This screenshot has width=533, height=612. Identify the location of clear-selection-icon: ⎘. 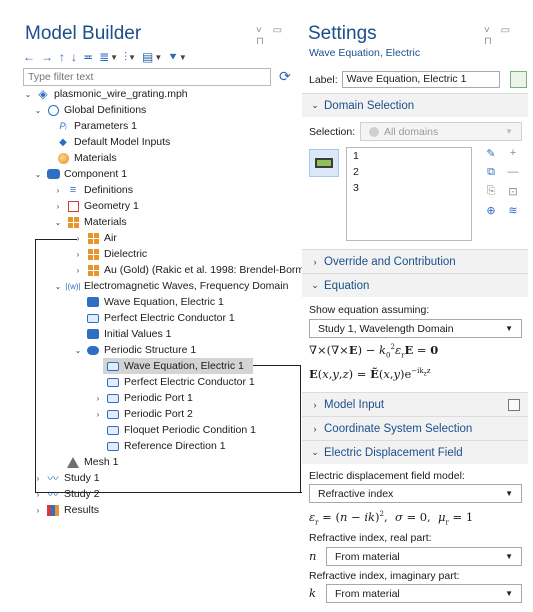
(491, 191).